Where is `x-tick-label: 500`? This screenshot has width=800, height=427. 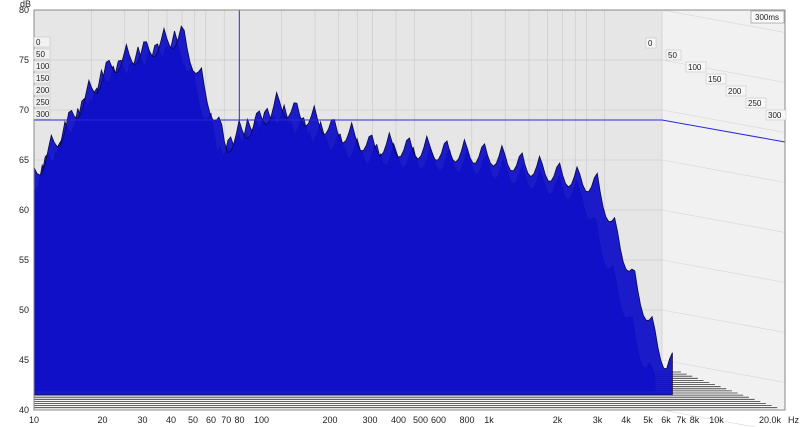 x-tick-label: 500 is located at coordinates (420, 420).